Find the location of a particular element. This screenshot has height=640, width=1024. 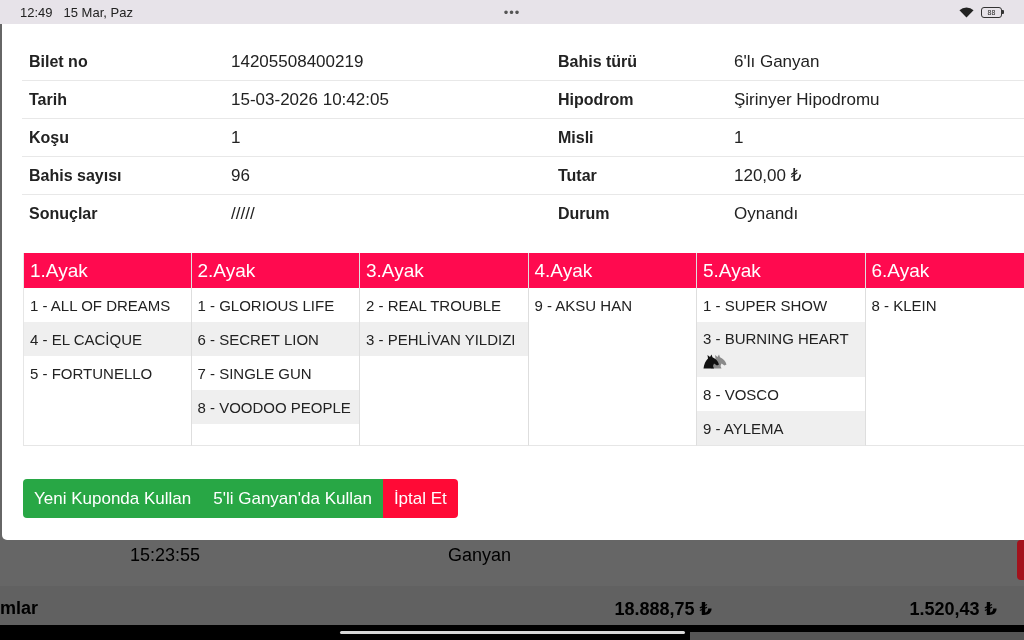

runner-name: 6 - SECRET LION is located at coordinates (258, 339).